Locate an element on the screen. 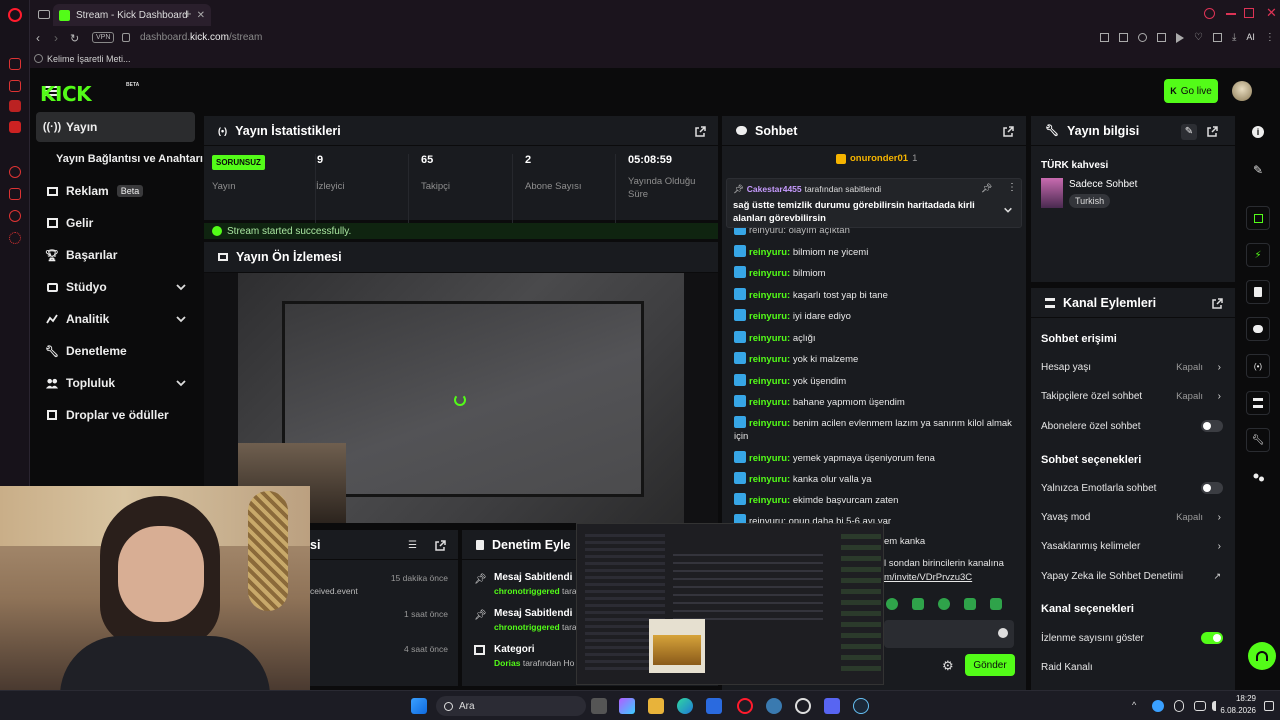  taskbar-date: 6.08.2026 is located at coordinates (1235, 710).